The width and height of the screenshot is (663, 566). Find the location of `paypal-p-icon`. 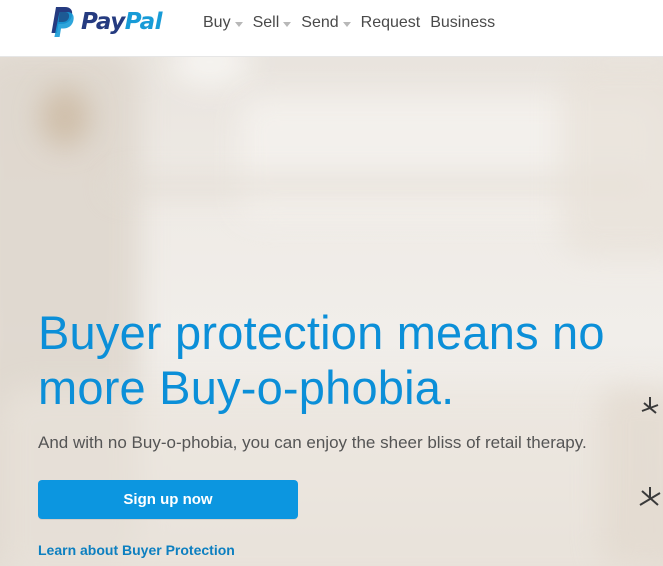

paypal-p-icon is located at coordinates (62, 22).